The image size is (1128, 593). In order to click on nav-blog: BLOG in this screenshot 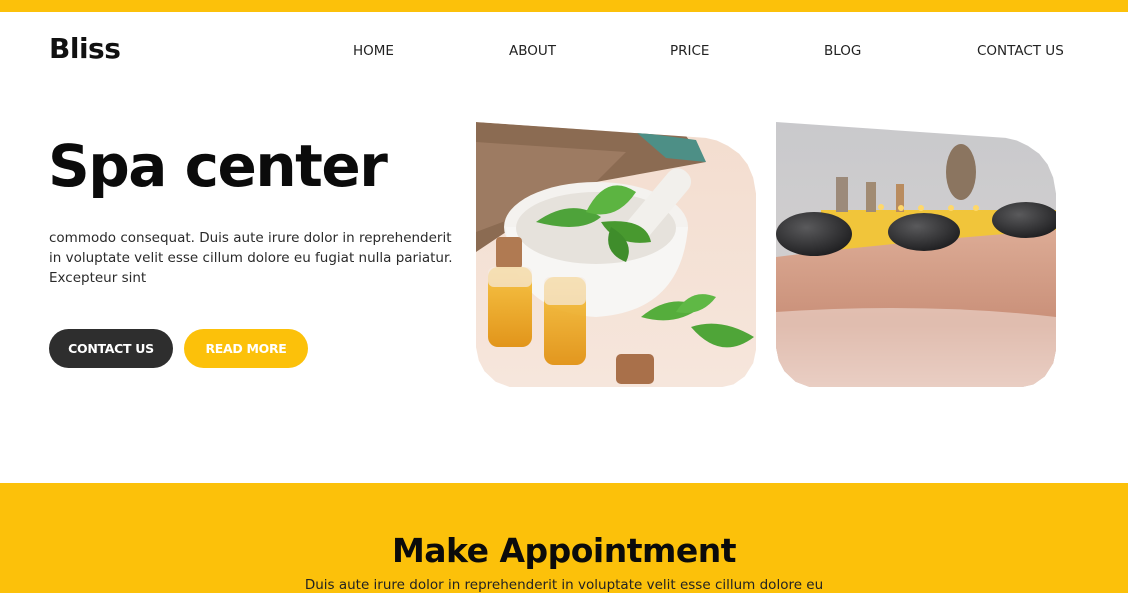, I will do `click(842, 51)`.